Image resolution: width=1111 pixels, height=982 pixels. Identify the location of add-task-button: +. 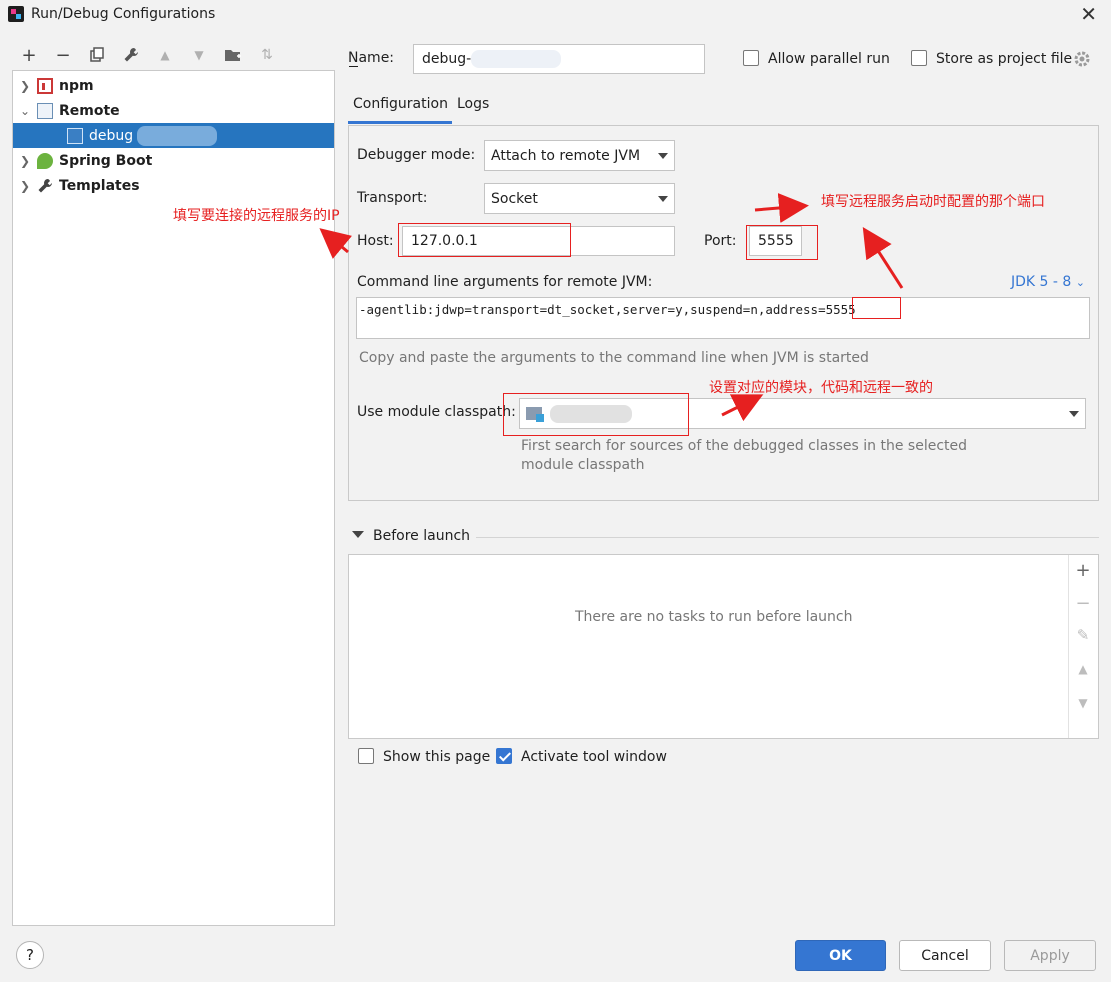
(1083, 570).